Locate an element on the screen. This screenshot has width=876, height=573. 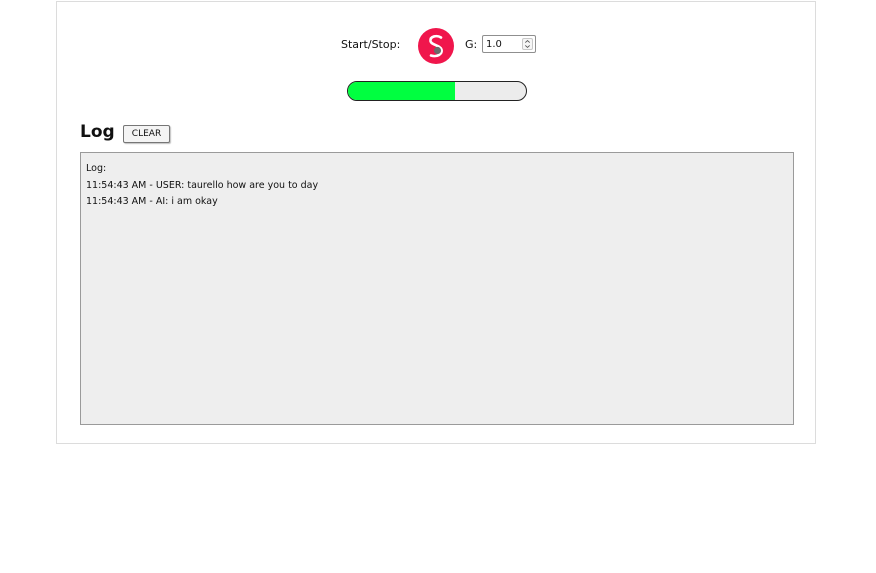
start-stop-button is located at coordinates (436, 46).